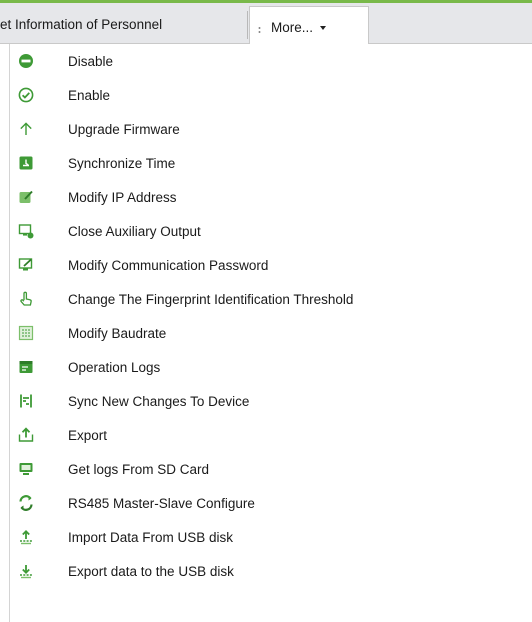 This screenshot has width=532, height=622. Describe the element at coordinates (122, 163) in the screenshot. I see `menu-item-label: Synchronize Time` at that location.